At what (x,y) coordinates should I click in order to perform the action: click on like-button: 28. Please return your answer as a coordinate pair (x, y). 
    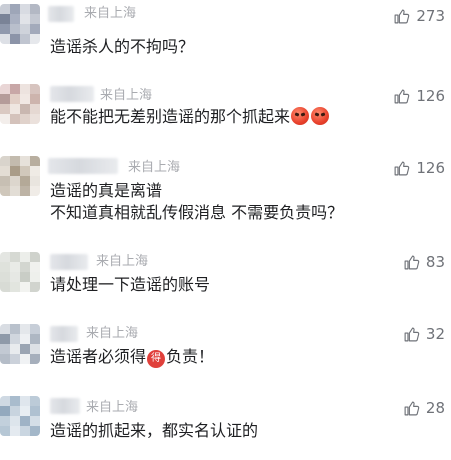
    Looking at the image, I should click on (424, 408).